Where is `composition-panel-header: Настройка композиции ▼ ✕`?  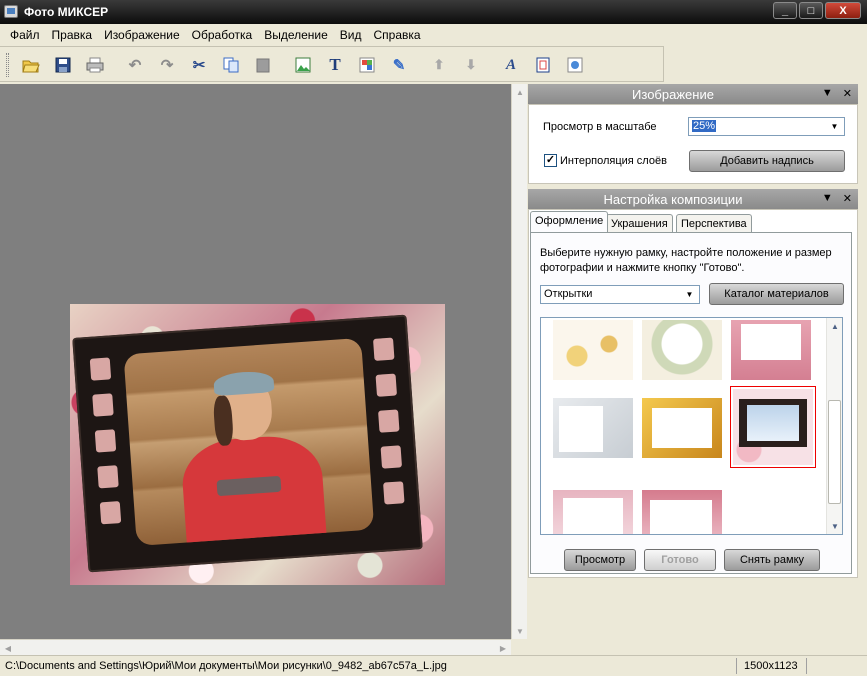
composition-panel-header: Настройка композиции ▼ ✕ is located at coordinates (693, 199).